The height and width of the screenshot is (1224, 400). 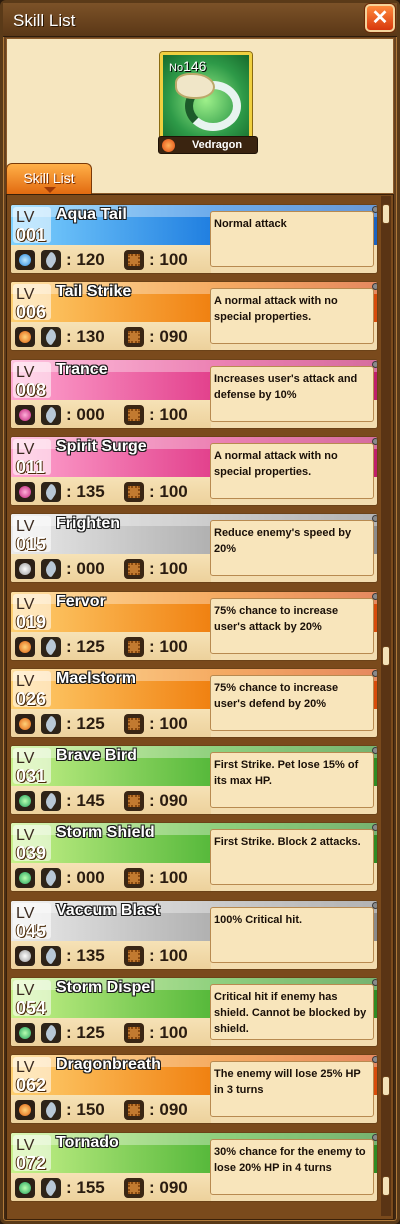 I want to click on pet-portrait: No146, so click(x=206, y=96).